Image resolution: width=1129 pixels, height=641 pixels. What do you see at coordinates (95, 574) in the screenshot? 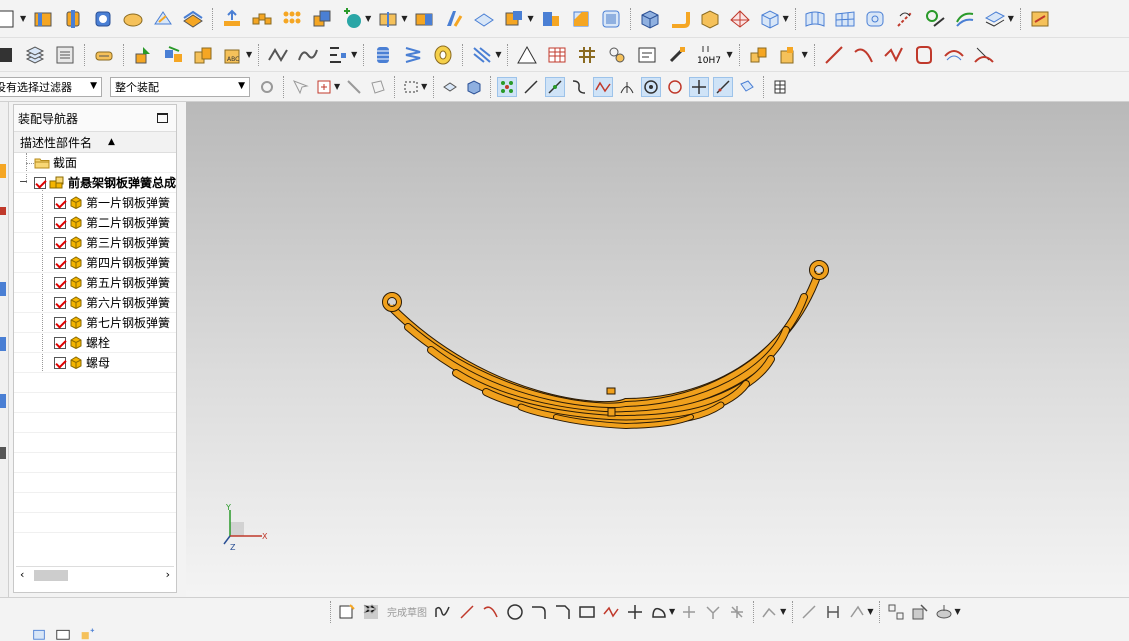
I see `horizontal-scrollbar: ‹ ›` at bounding box center [95, 574].